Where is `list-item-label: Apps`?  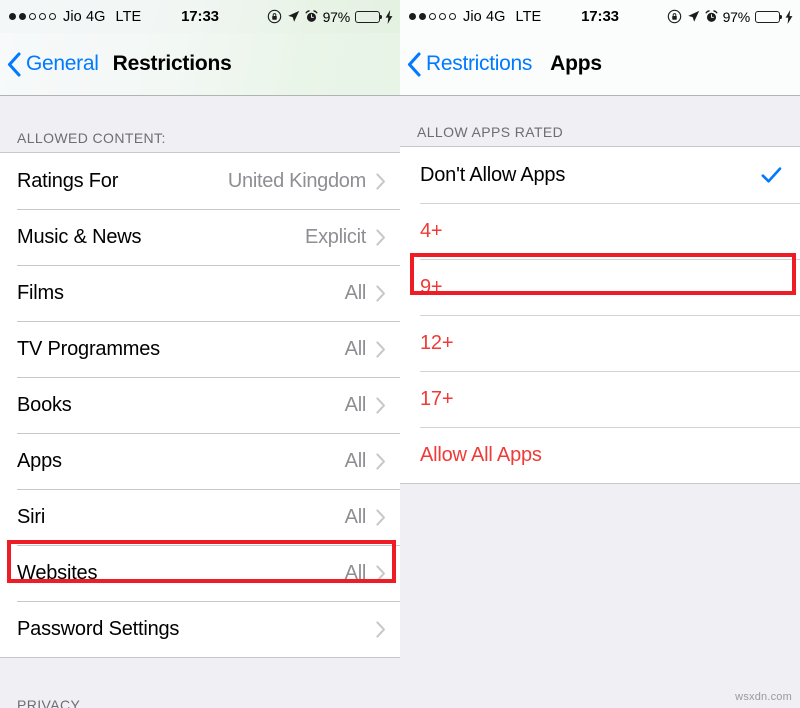 list-item-label: Apps is located at coordinates (39, 460).